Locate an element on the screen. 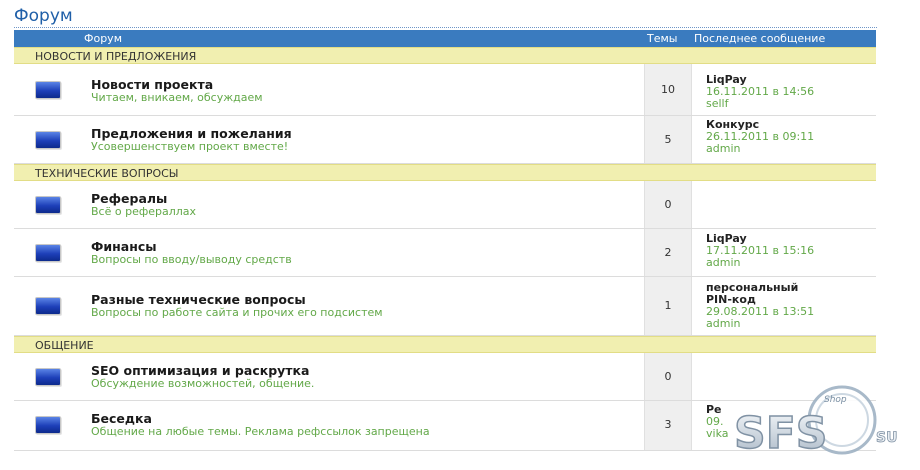  site-watermark-logo: Shop SFS SU is located at coordinates (815, 422).